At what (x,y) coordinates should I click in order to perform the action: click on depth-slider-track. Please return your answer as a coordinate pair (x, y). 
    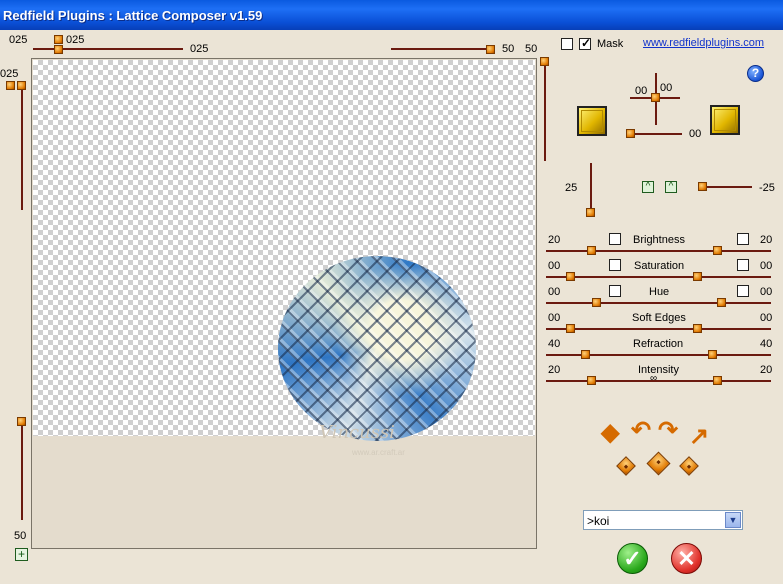
    Looking at the image, I should click on (591, 188).